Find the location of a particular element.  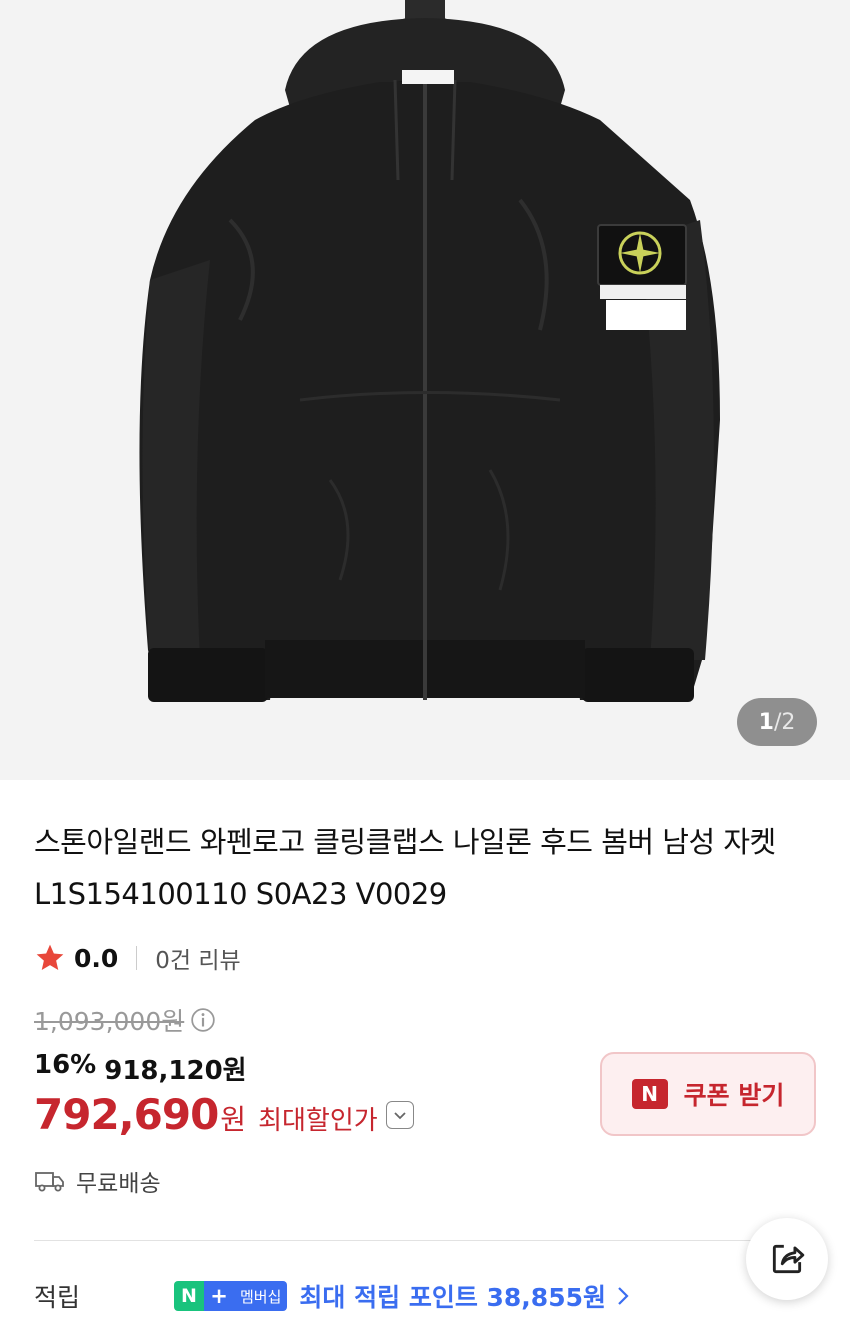

original-price-row: 1,093,000원 is located at coordinates (125, 1020).